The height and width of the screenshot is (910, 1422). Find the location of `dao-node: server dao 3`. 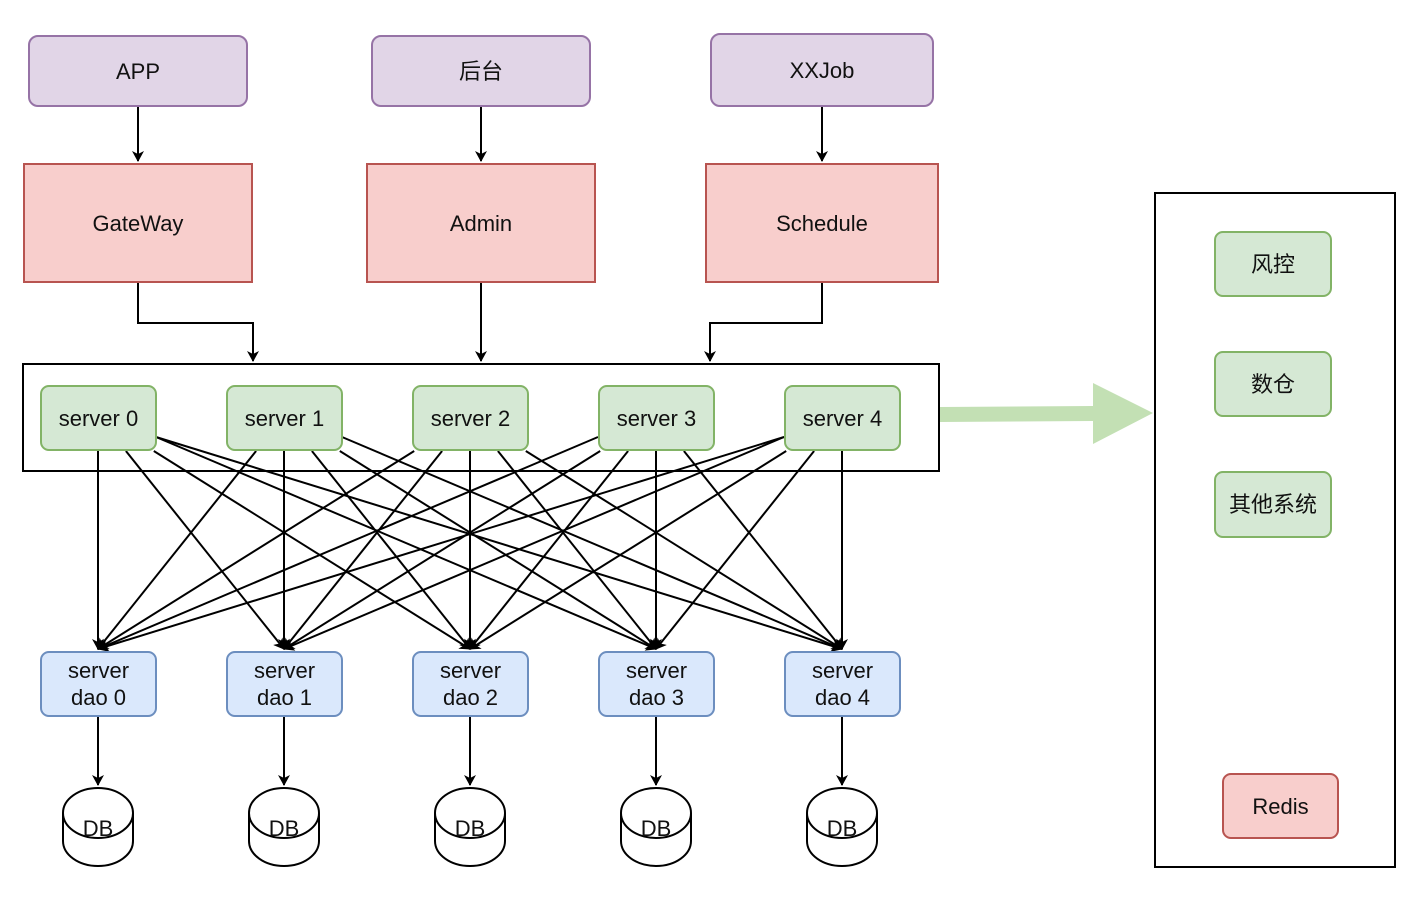

dao-node: server dao 3 is located at coordinates (656, 684).